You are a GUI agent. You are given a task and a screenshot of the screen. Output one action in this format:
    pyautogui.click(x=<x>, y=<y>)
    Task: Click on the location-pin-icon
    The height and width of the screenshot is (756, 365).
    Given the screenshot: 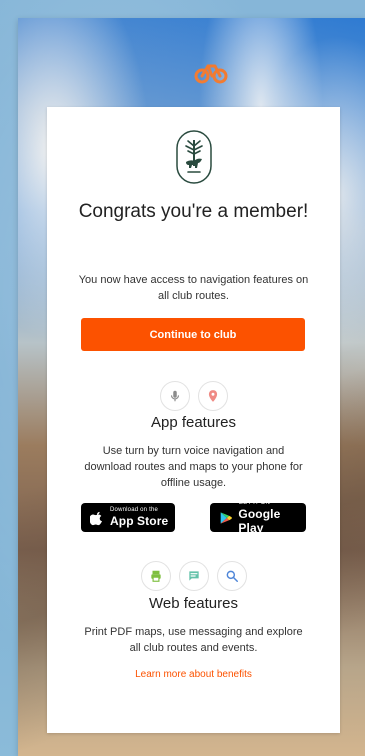 What is the action you would take?
    pyautogui.click(x=212, y=396)
    